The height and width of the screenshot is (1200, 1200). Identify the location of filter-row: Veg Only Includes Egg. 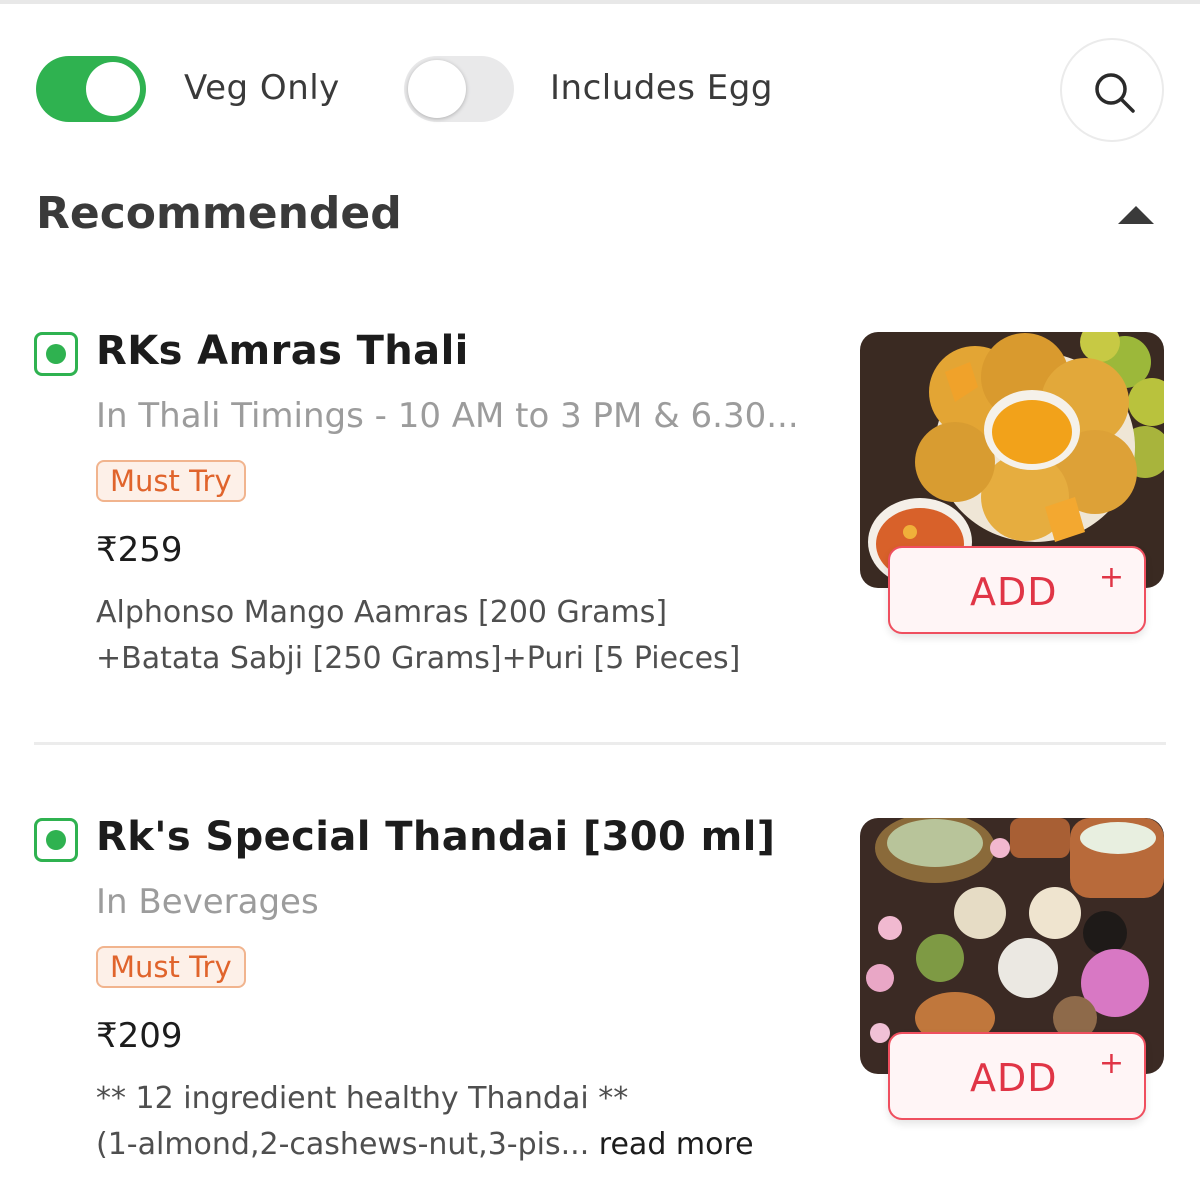
(600, 90).